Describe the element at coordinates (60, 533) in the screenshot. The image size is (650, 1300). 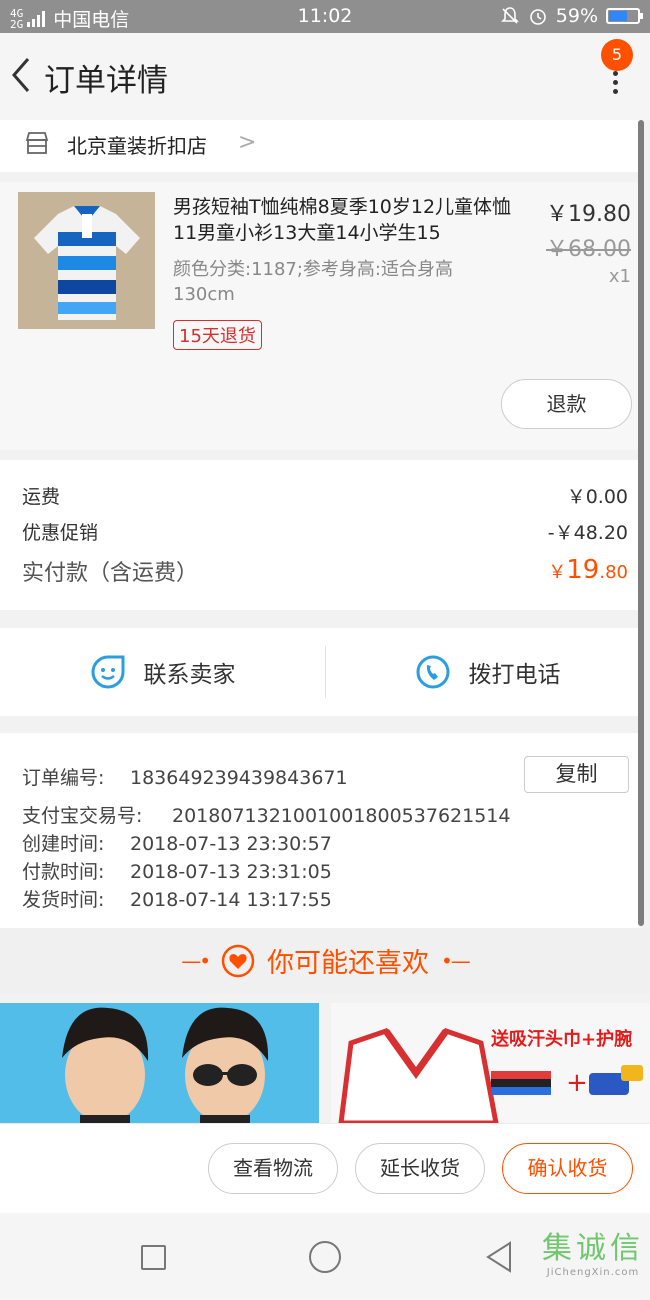
I see `discount-label: 优惠促销` at that location.